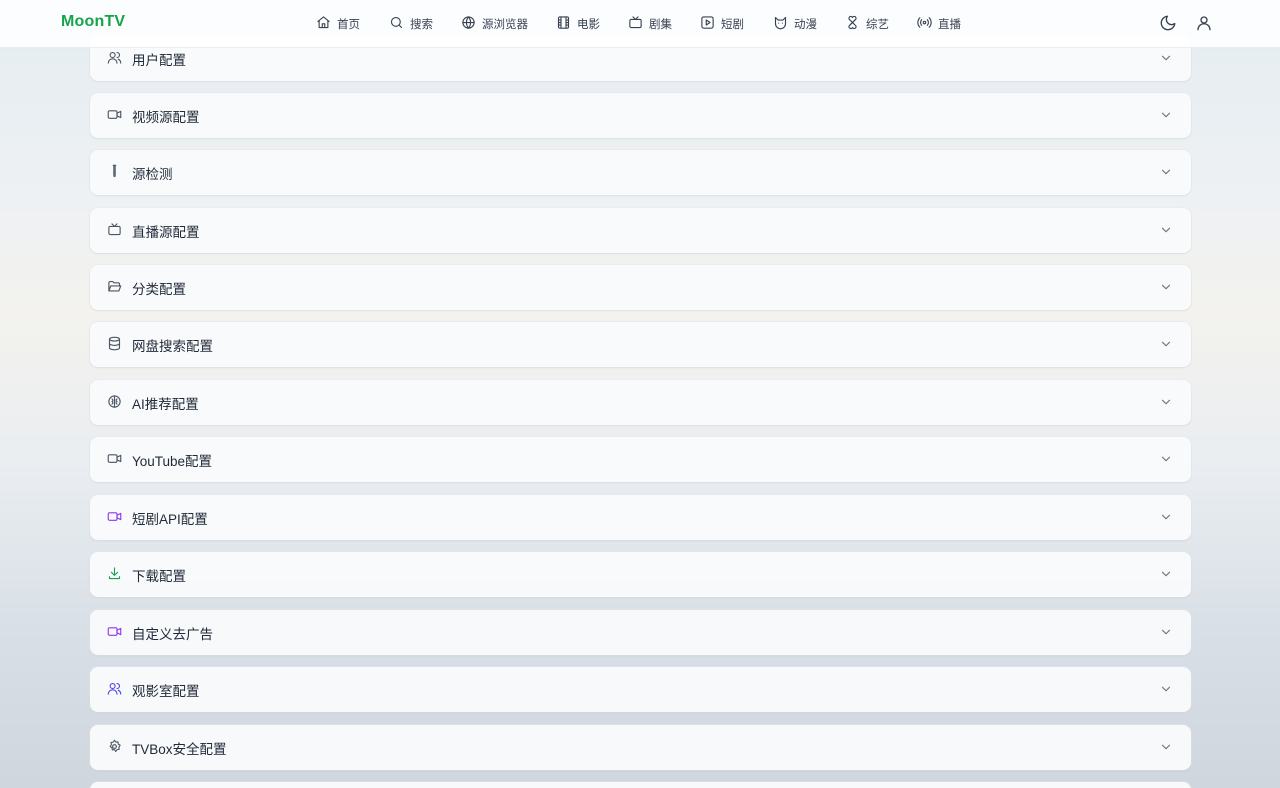 This screenshot has width=1280, height=788. Describe the element at coordinates (640, 632) in the screenshot. I see `panel-custom-ad-block: 自定义去广告` at that location.